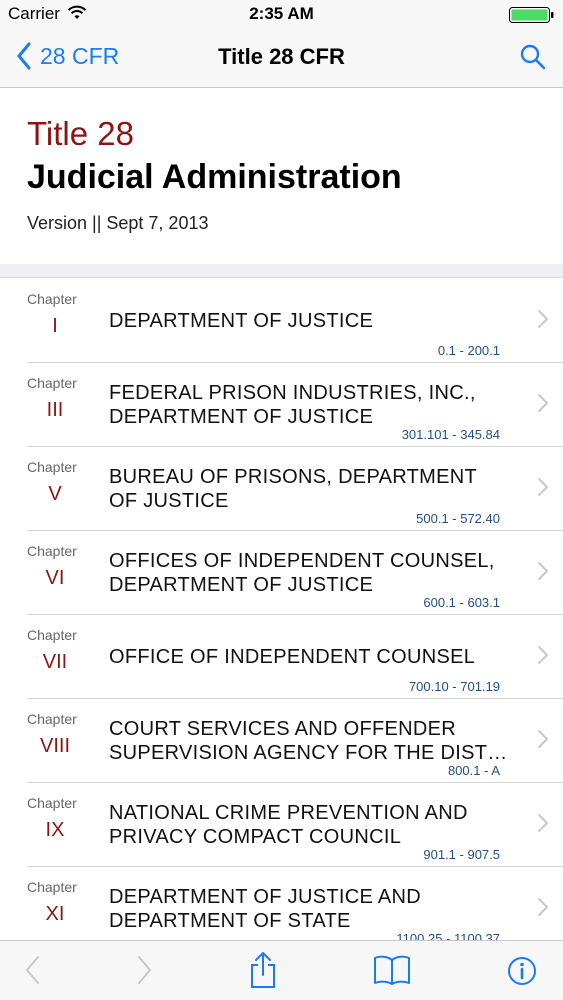 The height and width of the screenshot is (1000, 563). I want to click on chapter-section-range: 1100.25 - 1100.37, so click(448, 935).